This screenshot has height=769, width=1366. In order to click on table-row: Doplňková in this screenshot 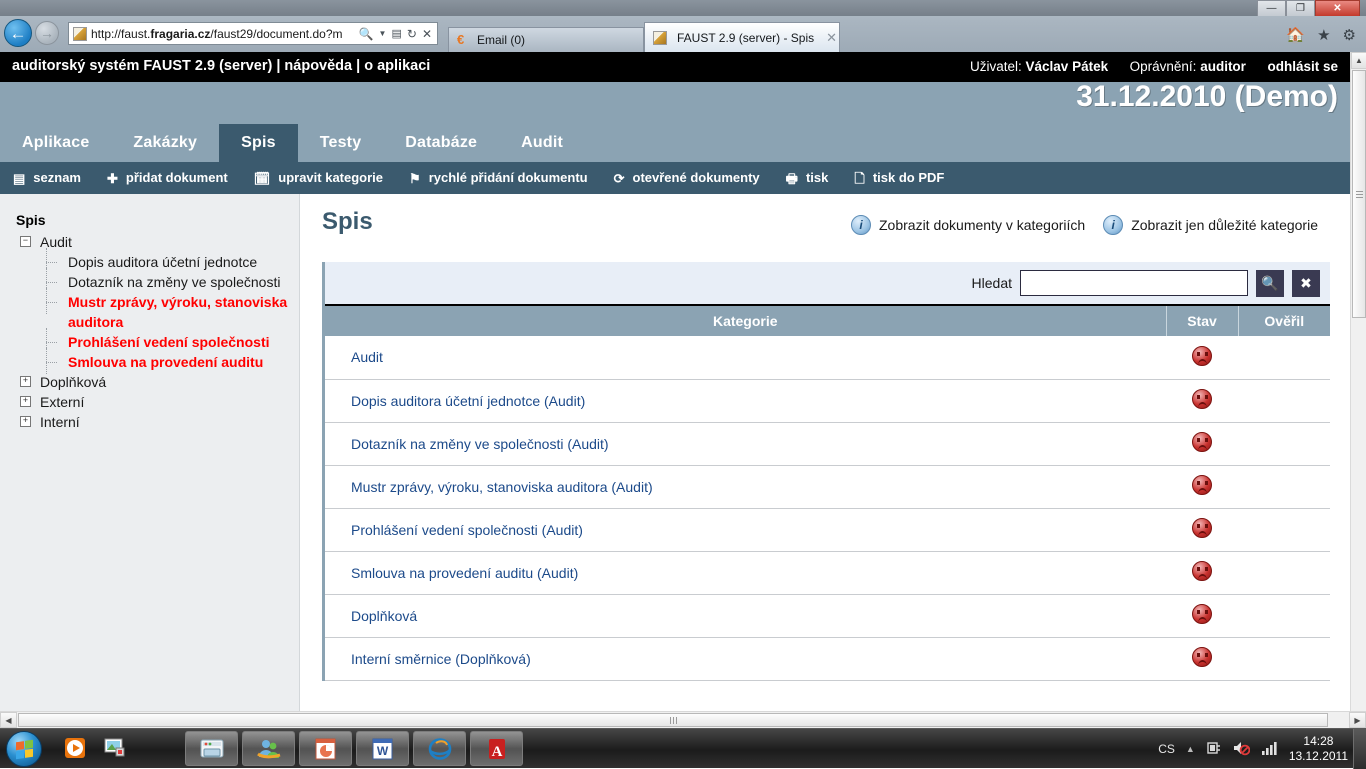, I will do `click(827, 615)`.